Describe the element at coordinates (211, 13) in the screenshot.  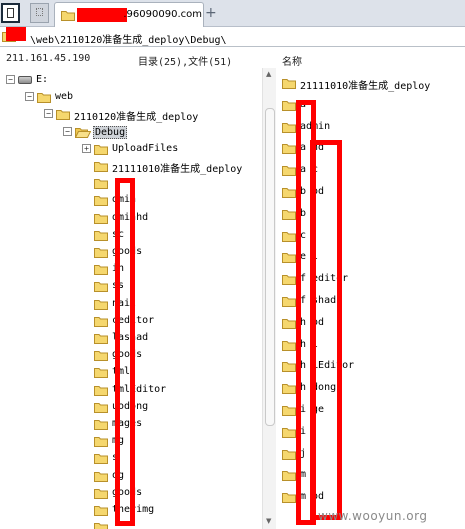
I see `new-tab-button: +` at that location.